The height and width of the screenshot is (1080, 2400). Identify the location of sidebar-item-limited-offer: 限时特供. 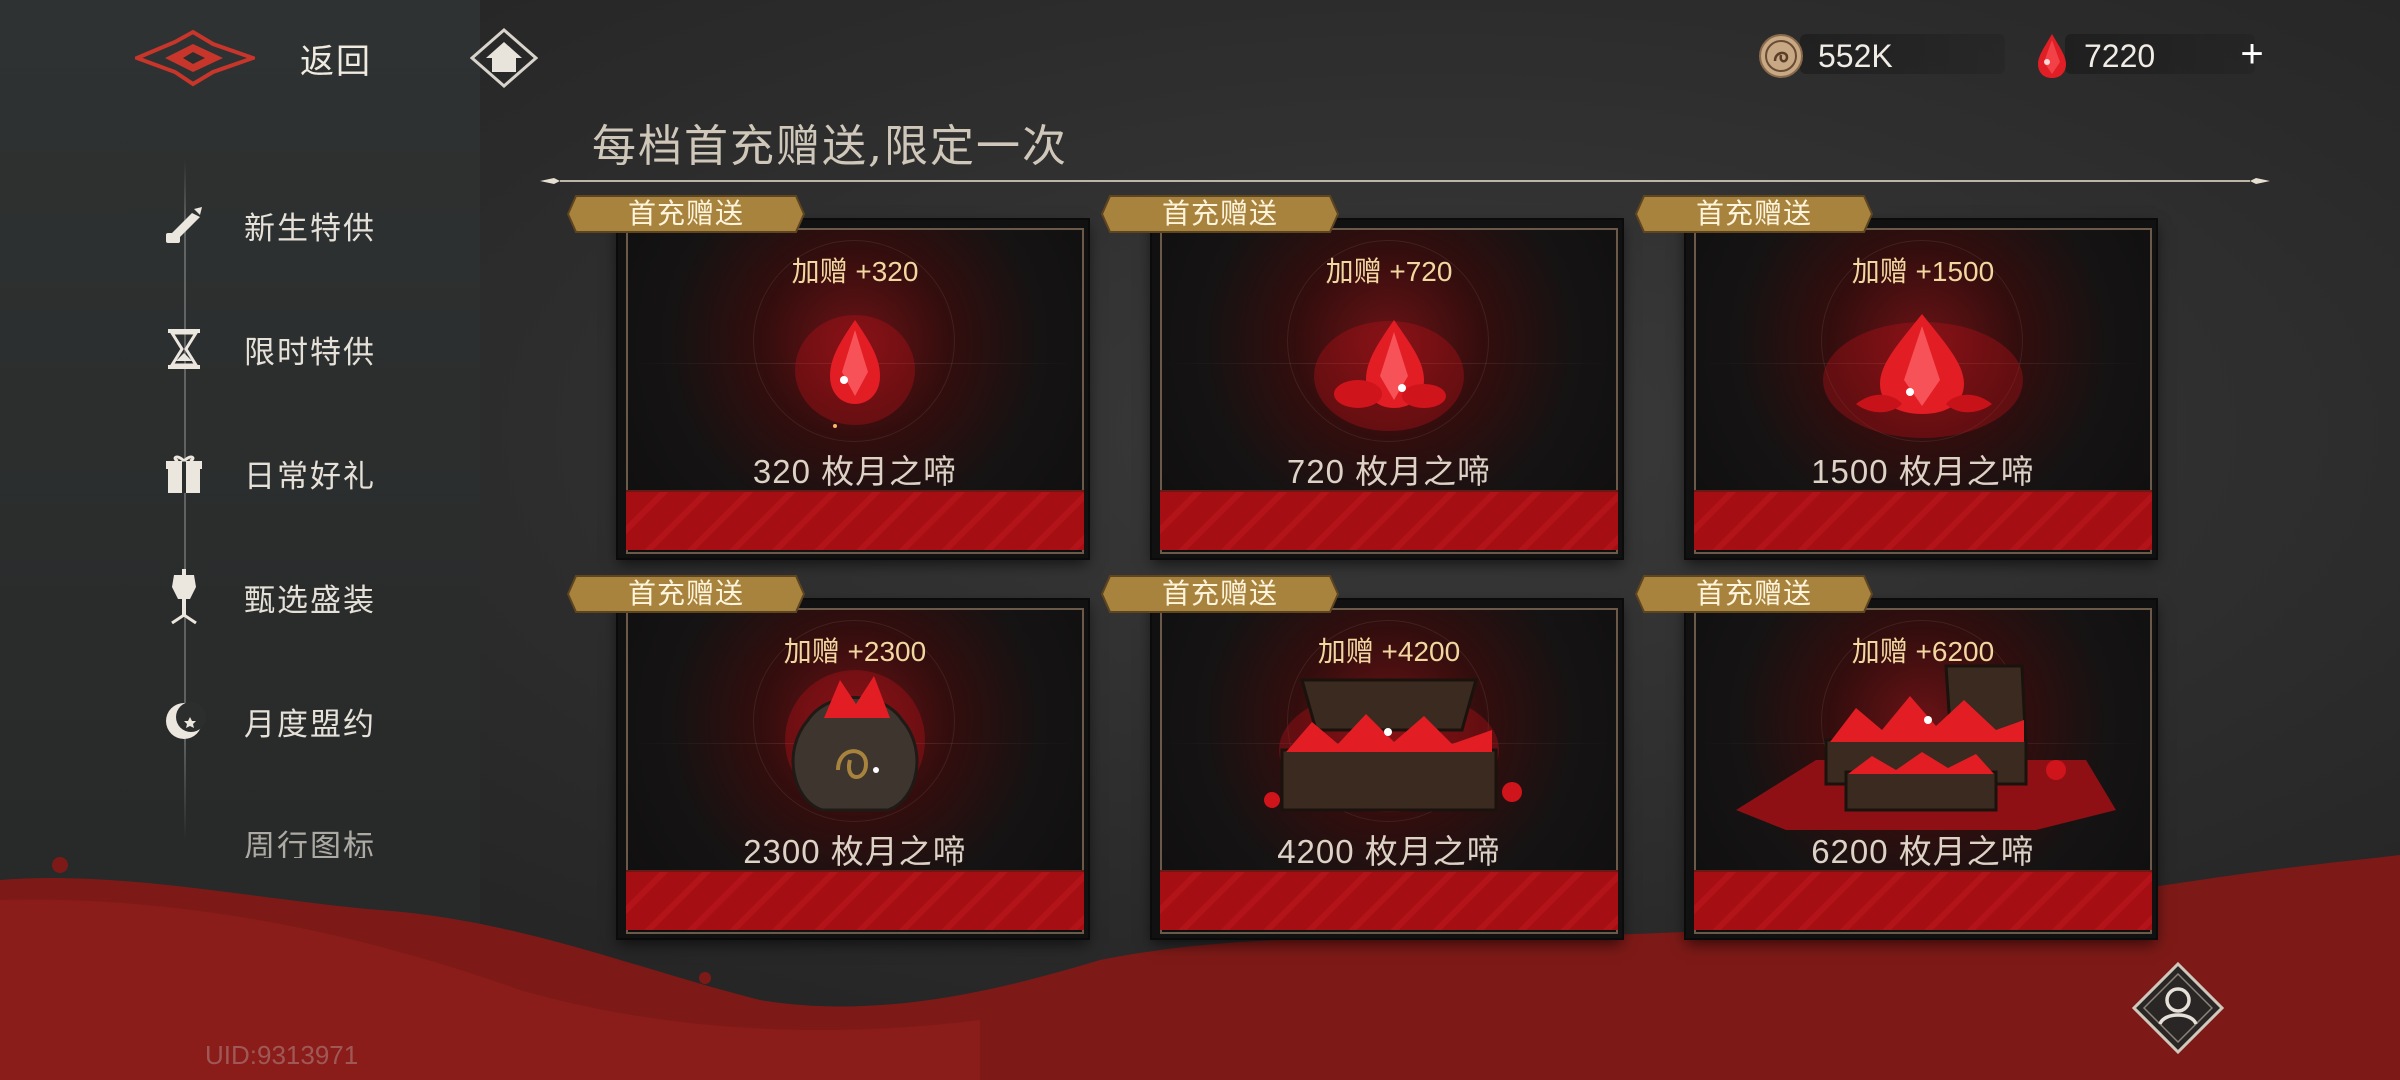
(300, 349).